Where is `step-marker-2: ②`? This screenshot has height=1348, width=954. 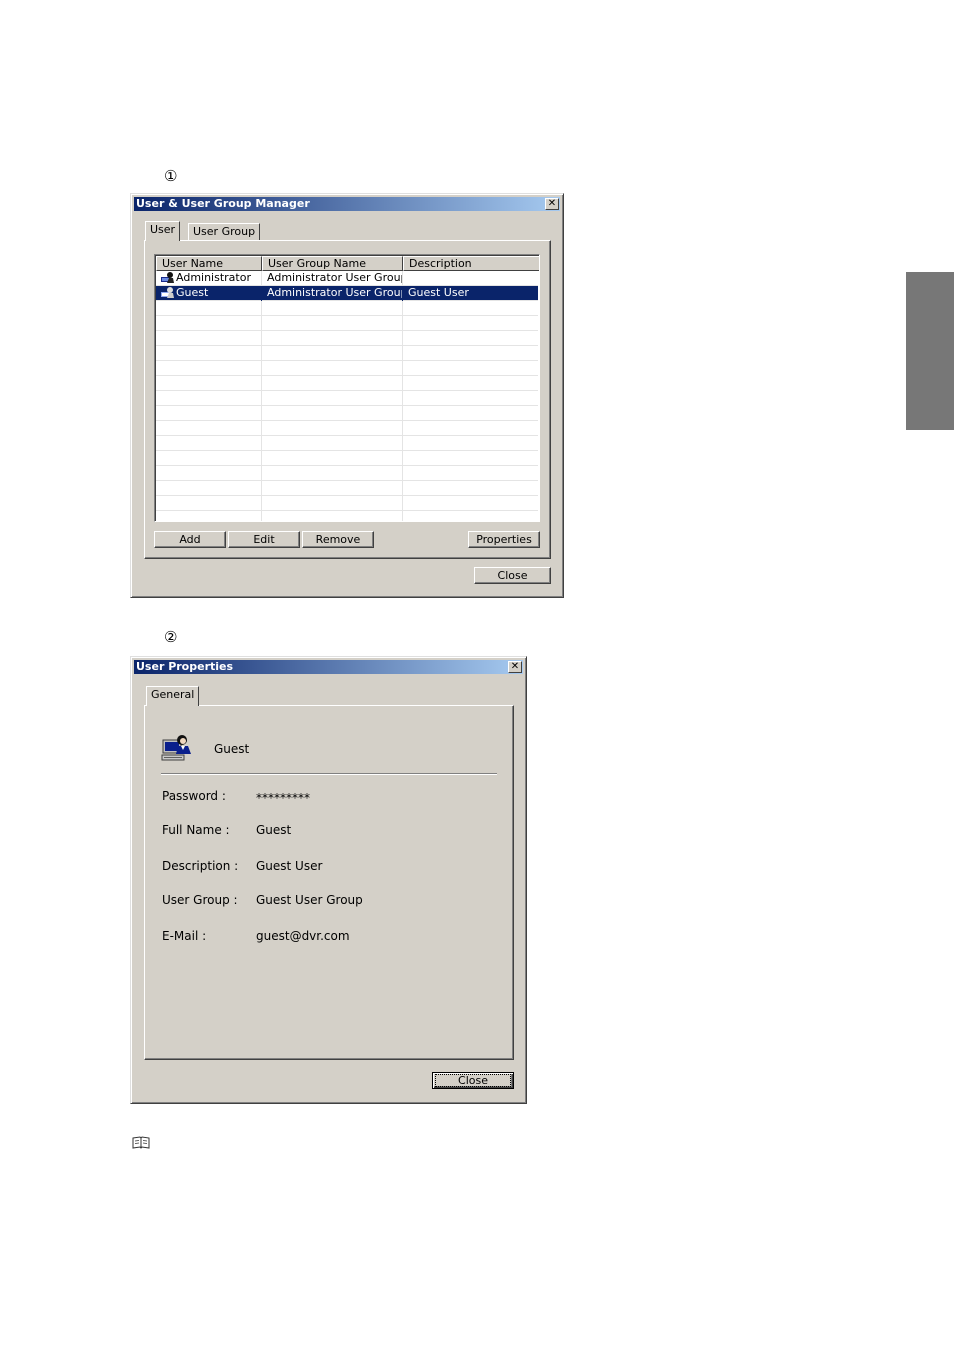 step-marker-2: ② is located at coordinates (171, 637).